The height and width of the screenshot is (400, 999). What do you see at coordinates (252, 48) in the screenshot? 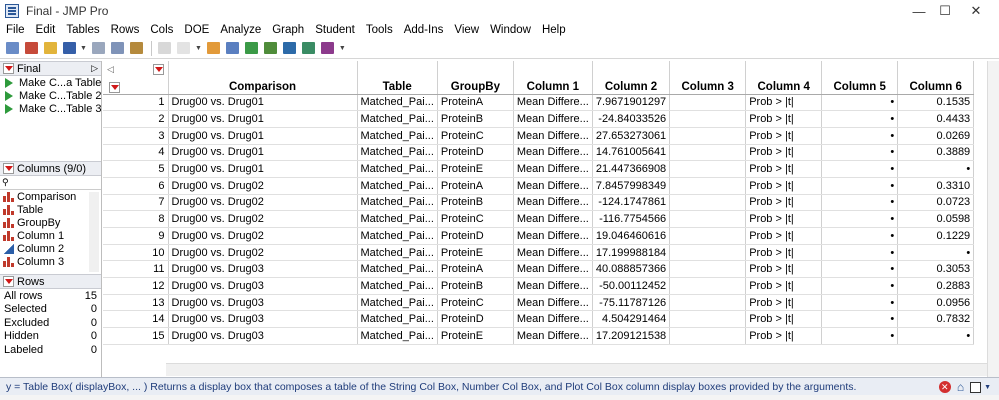
I see `distribution-icon` at bounding box center [252, 48].